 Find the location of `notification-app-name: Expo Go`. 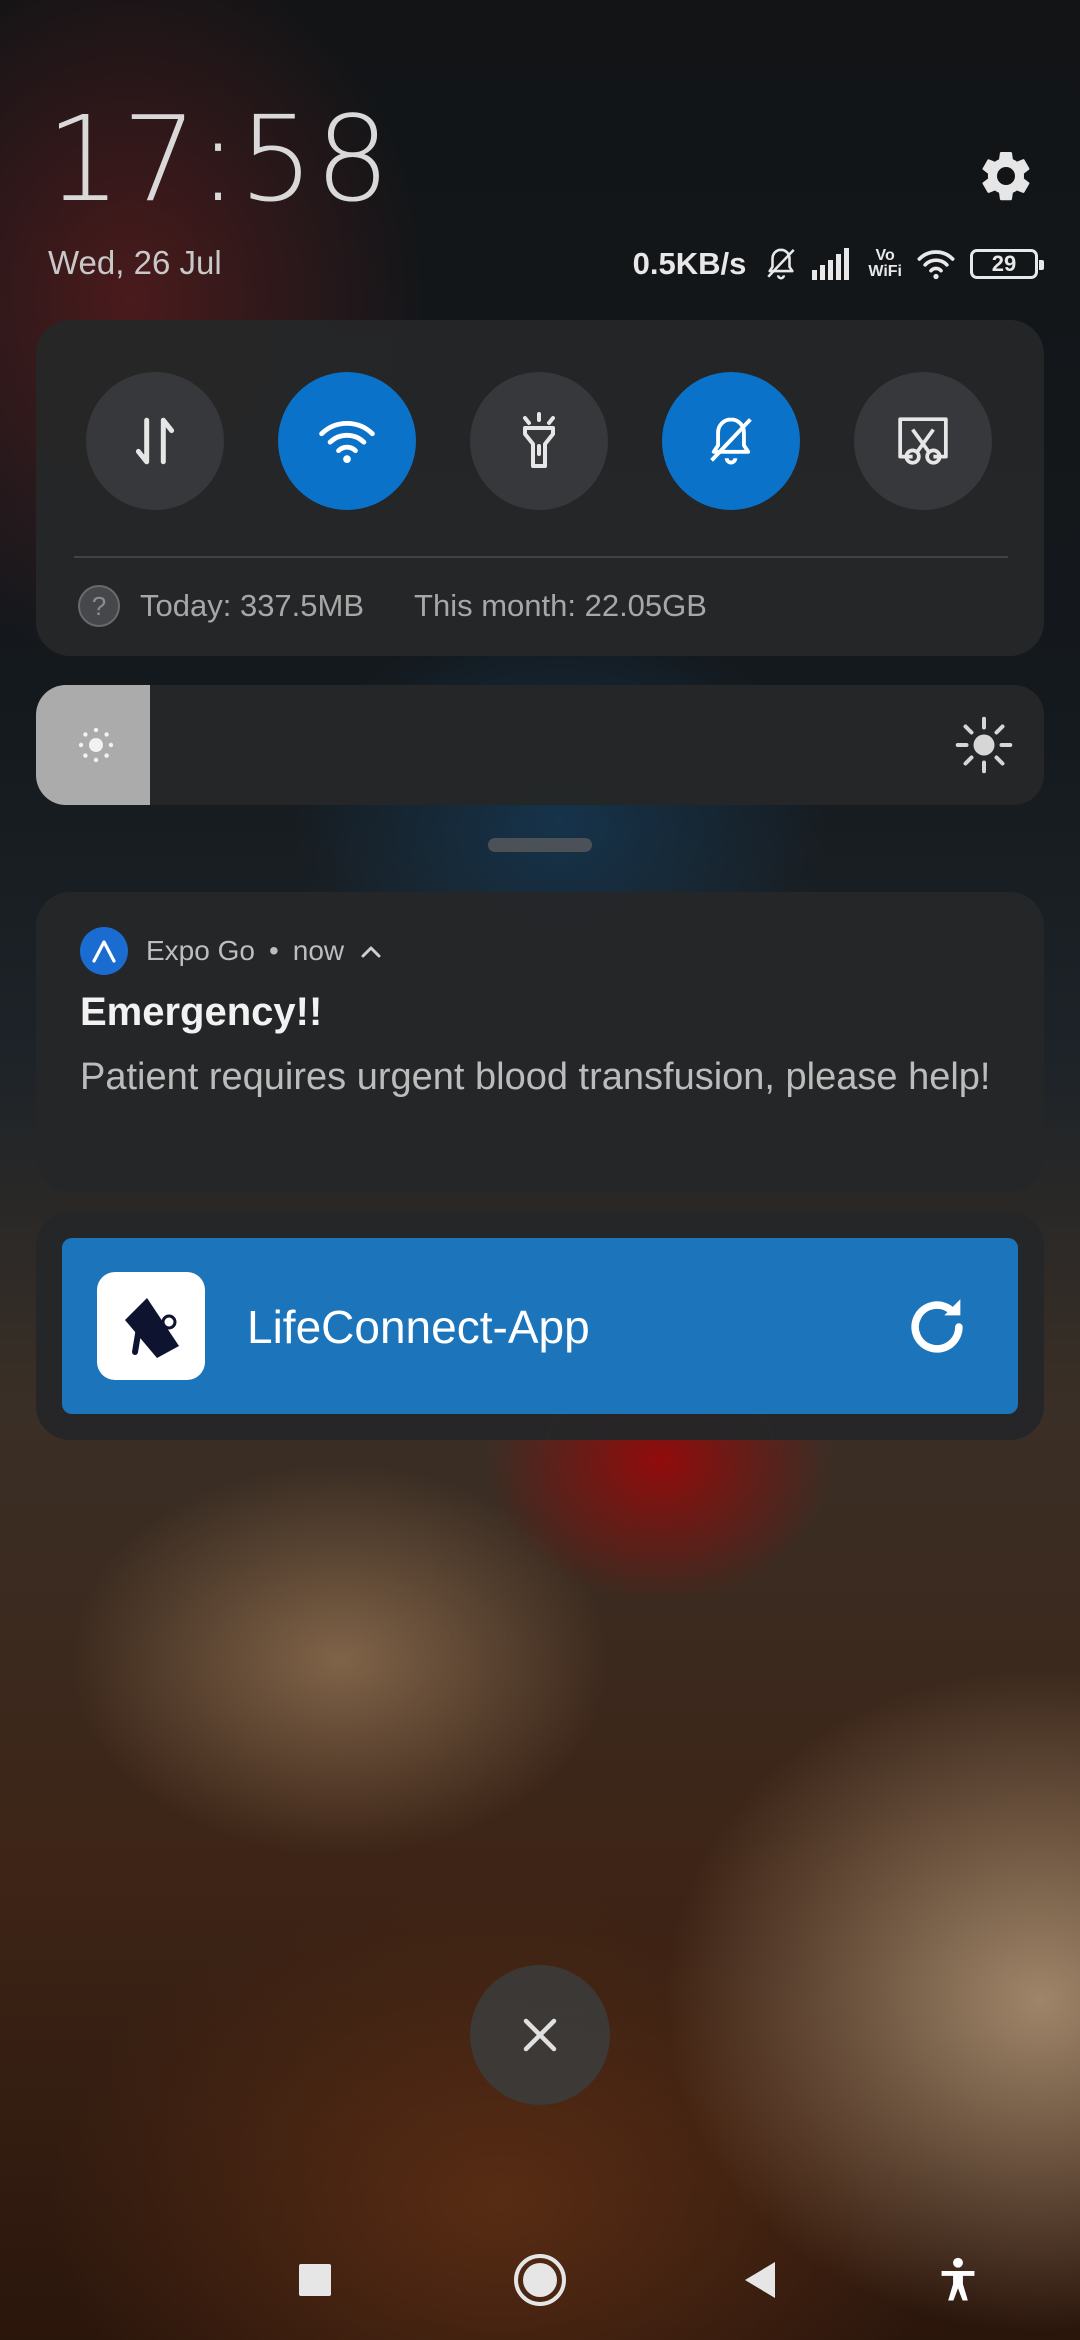

notification-app-name: Expo Go is located at coordinates (200, 950).